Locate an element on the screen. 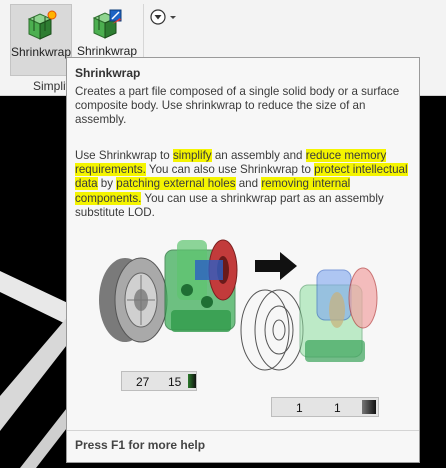  before-occurrence-count: 27 is located at coordinates (143, 382).